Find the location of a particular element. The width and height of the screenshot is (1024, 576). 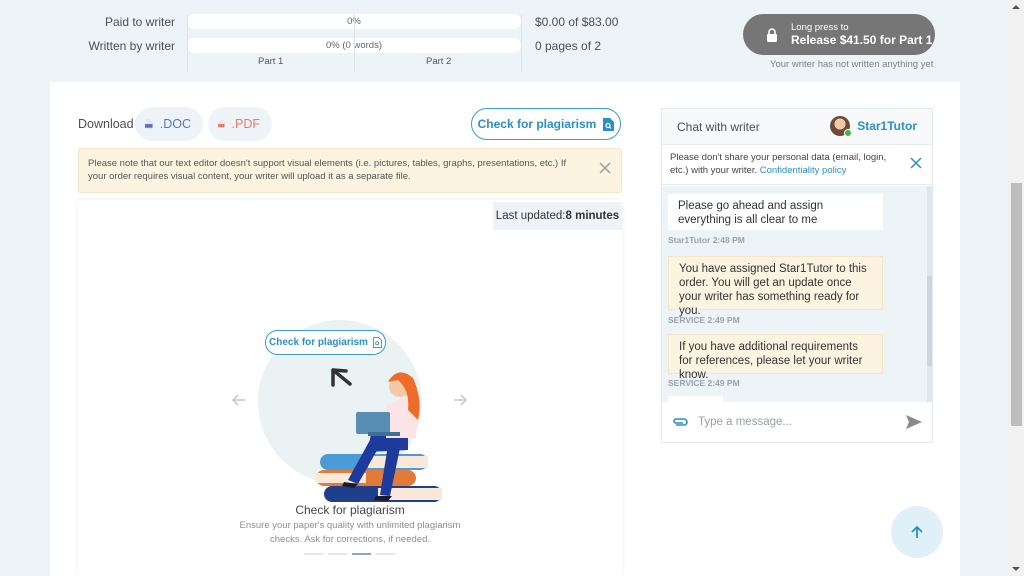

carousel-pagination is located at coordinates (349, 554).